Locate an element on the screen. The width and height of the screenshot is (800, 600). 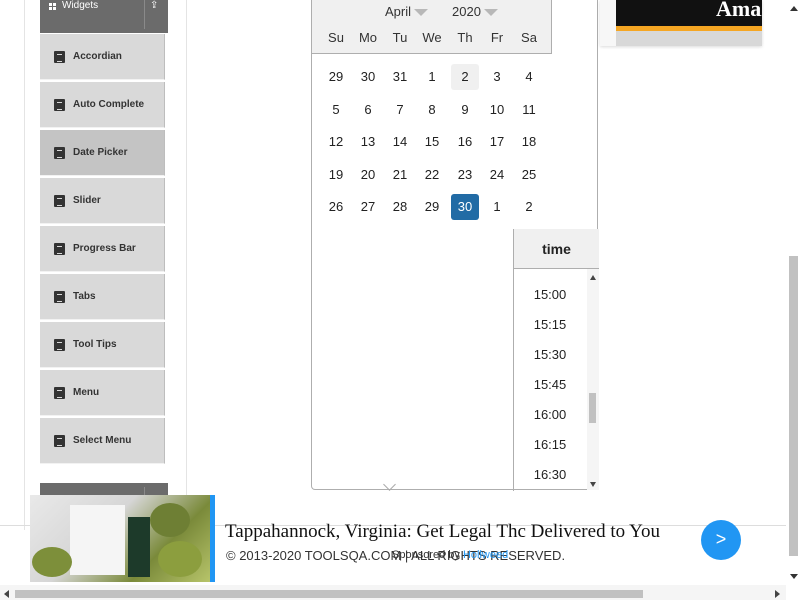
day-cell: 4 is located at coordinates (529, 77).